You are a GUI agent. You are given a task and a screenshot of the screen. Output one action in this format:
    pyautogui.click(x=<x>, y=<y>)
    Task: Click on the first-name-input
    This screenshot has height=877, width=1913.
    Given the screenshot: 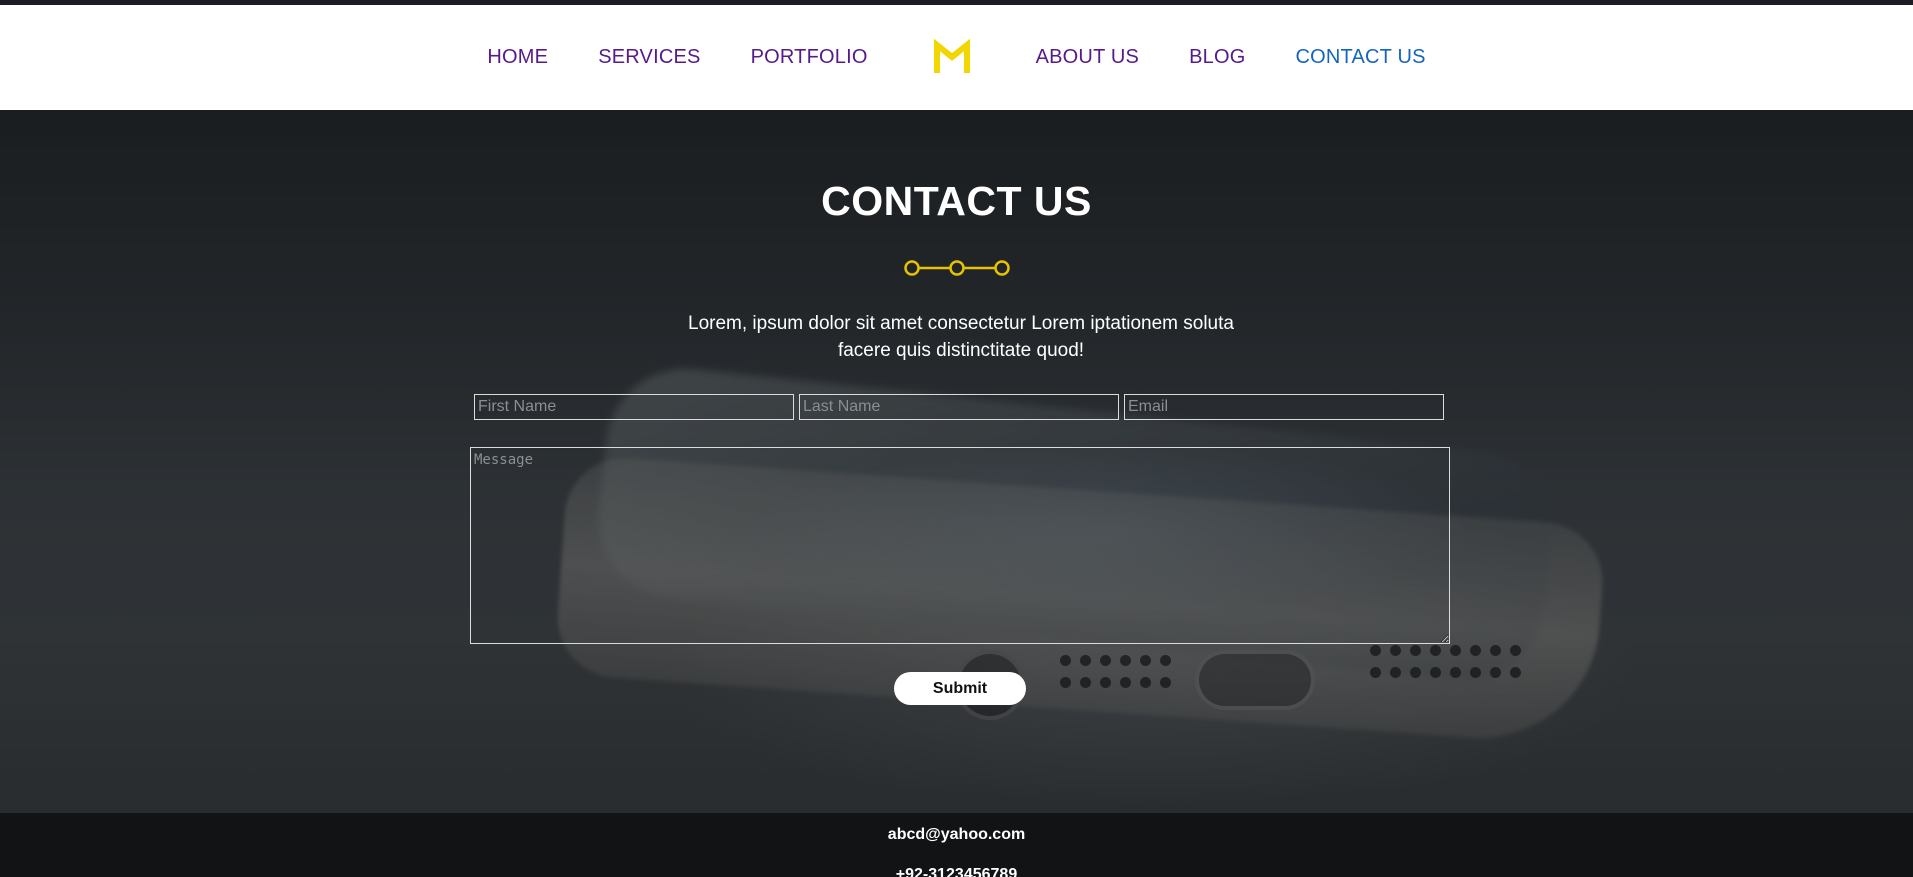 What is the action you would take?
    pyautogui.click(x=634, y=407)
    